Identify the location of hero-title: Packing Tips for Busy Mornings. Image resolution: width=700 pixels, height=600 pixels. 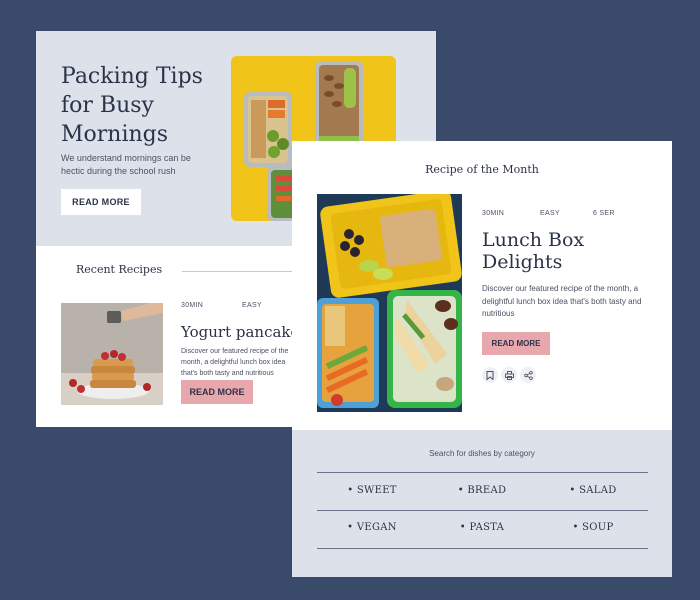
(132, 105).